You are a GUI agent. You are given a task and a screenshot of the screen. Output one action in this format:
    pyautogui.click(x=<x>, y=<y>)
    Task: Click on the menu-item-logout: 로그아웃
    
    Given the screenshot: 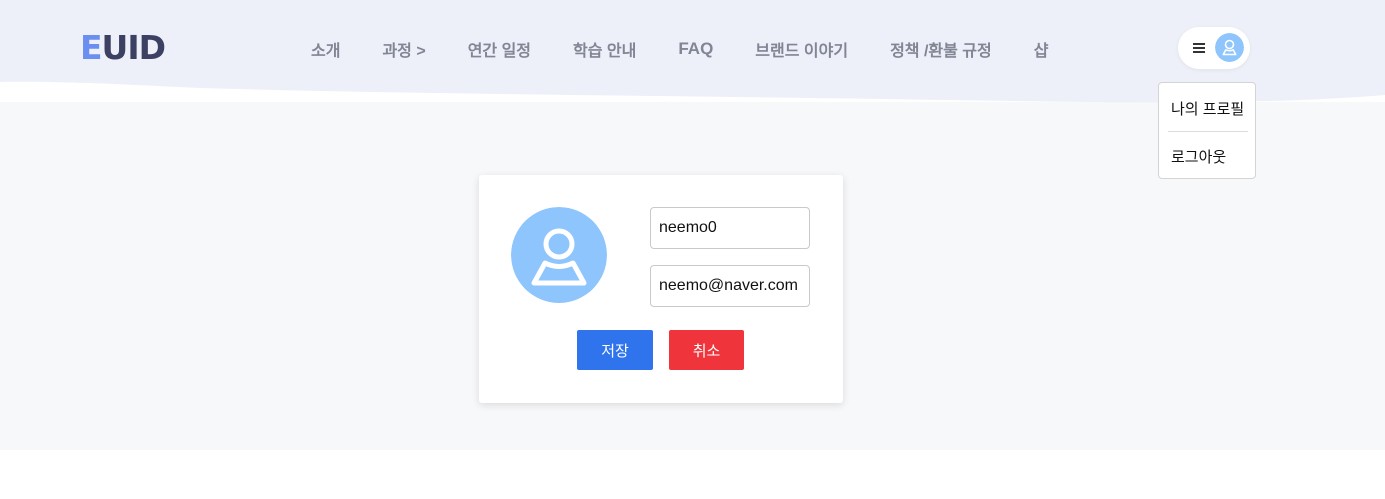 What is the action you would take?
    pyautogui.click(x=1198, y=156)
    